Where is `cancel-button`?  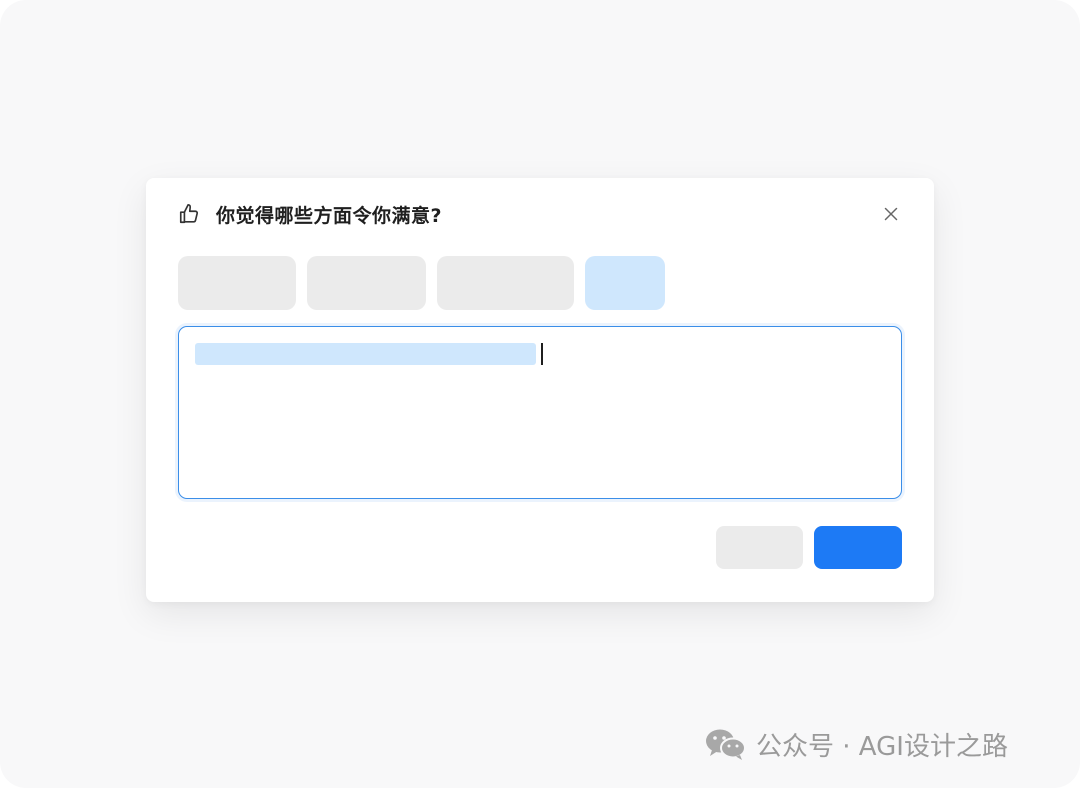
cancel-button is located at coordinates (759, 547).